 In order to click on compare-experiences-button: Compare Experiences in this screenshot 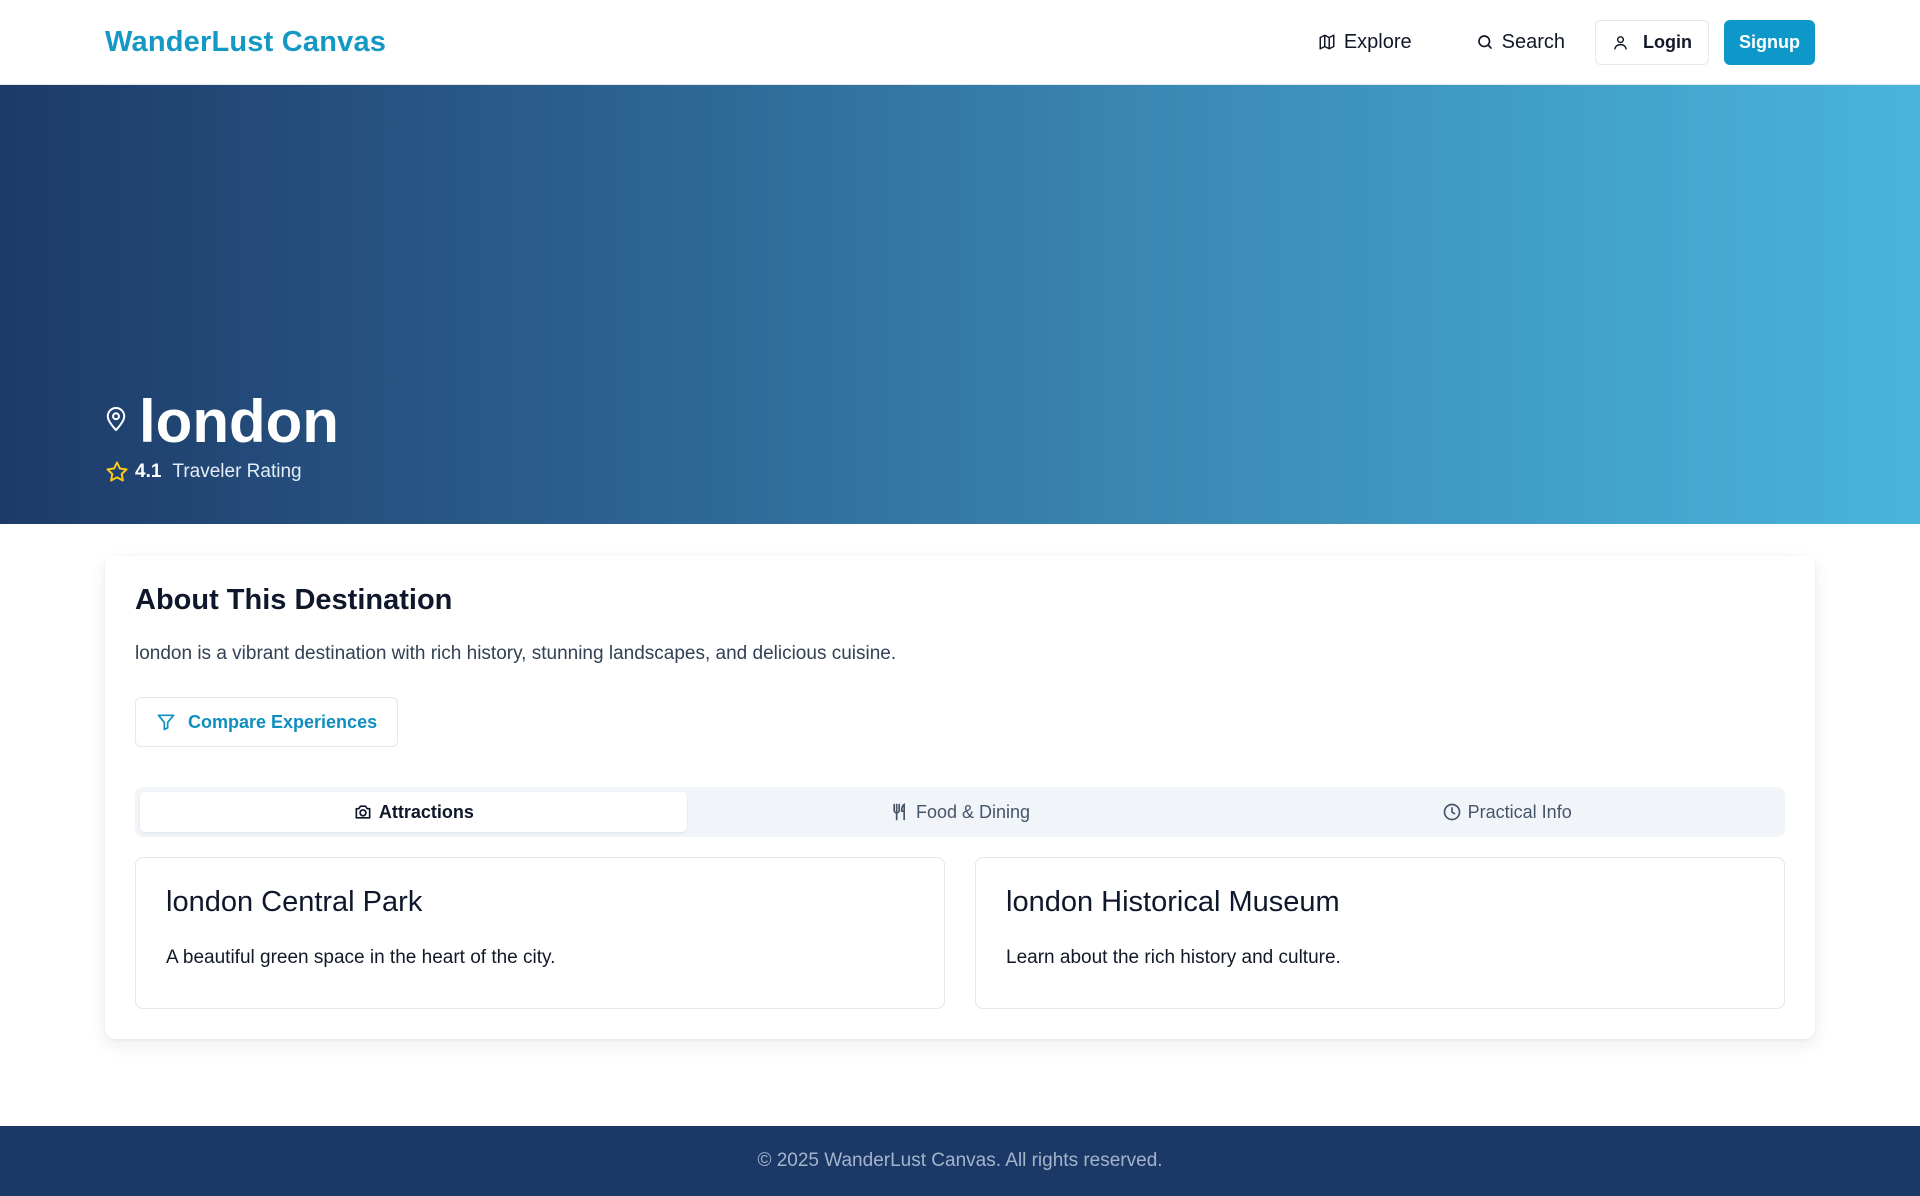, I will do `click(267, 722)`.